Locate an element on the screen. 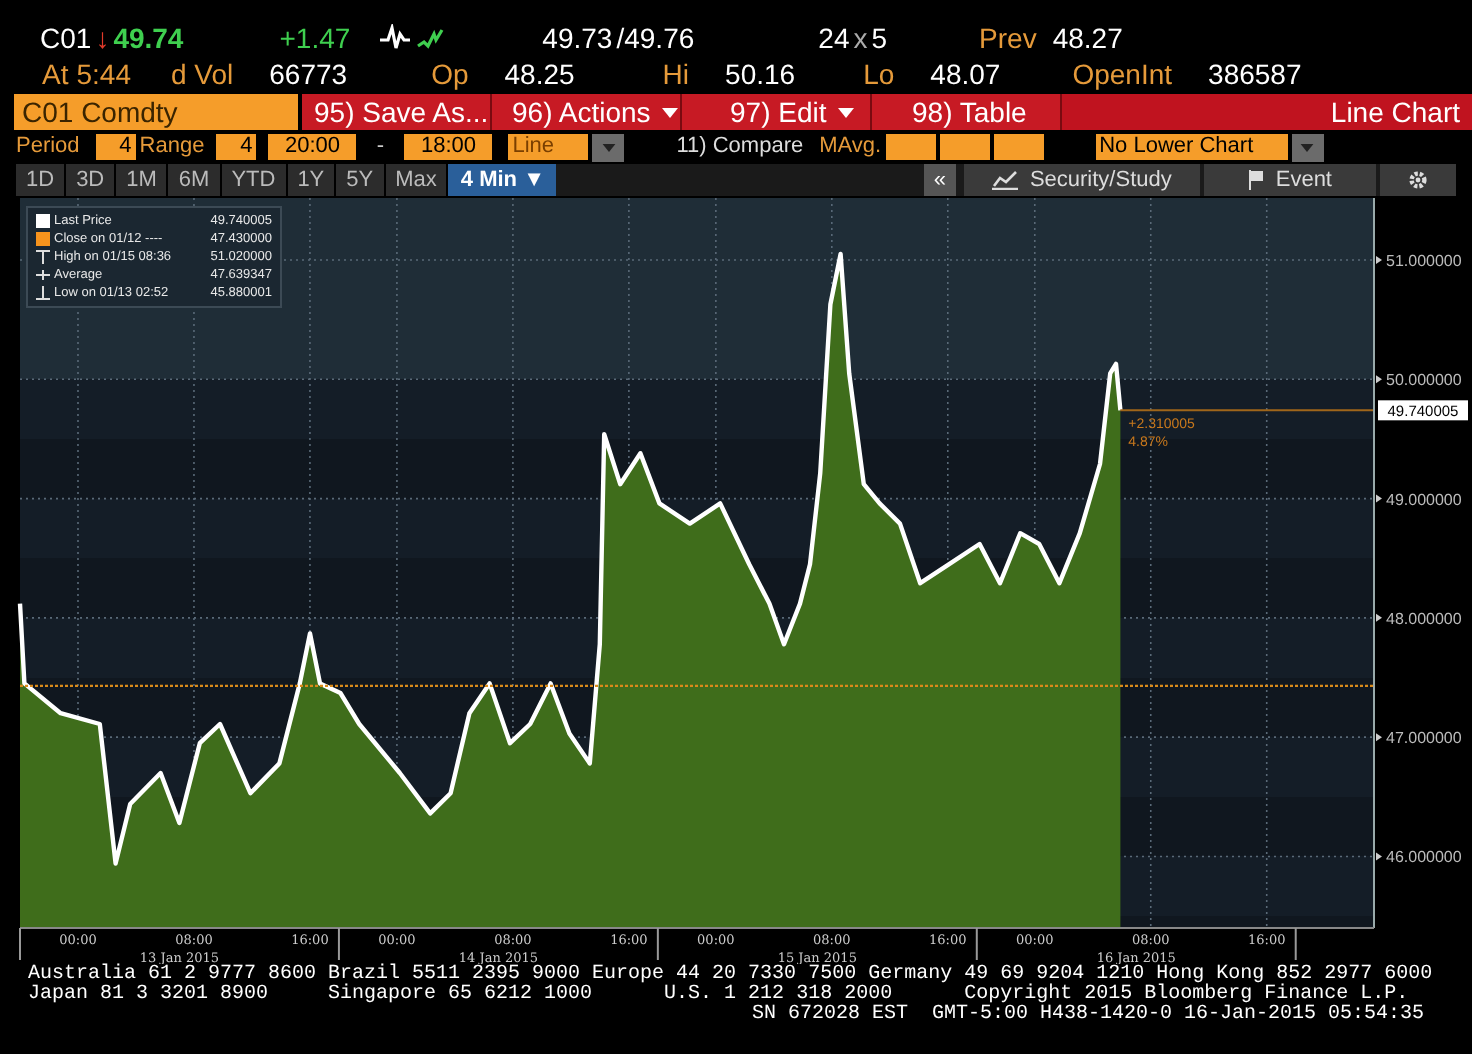  window-title: Line Chart is located at coordinates (1396, 112).